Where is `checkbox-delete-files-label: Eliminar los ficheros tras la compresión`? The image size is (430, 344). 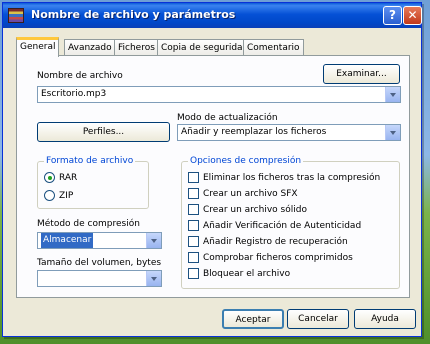 checkbox-delete-files-label: Eliminar los ficheros tras la compresión is located at coordinates (292, 177).